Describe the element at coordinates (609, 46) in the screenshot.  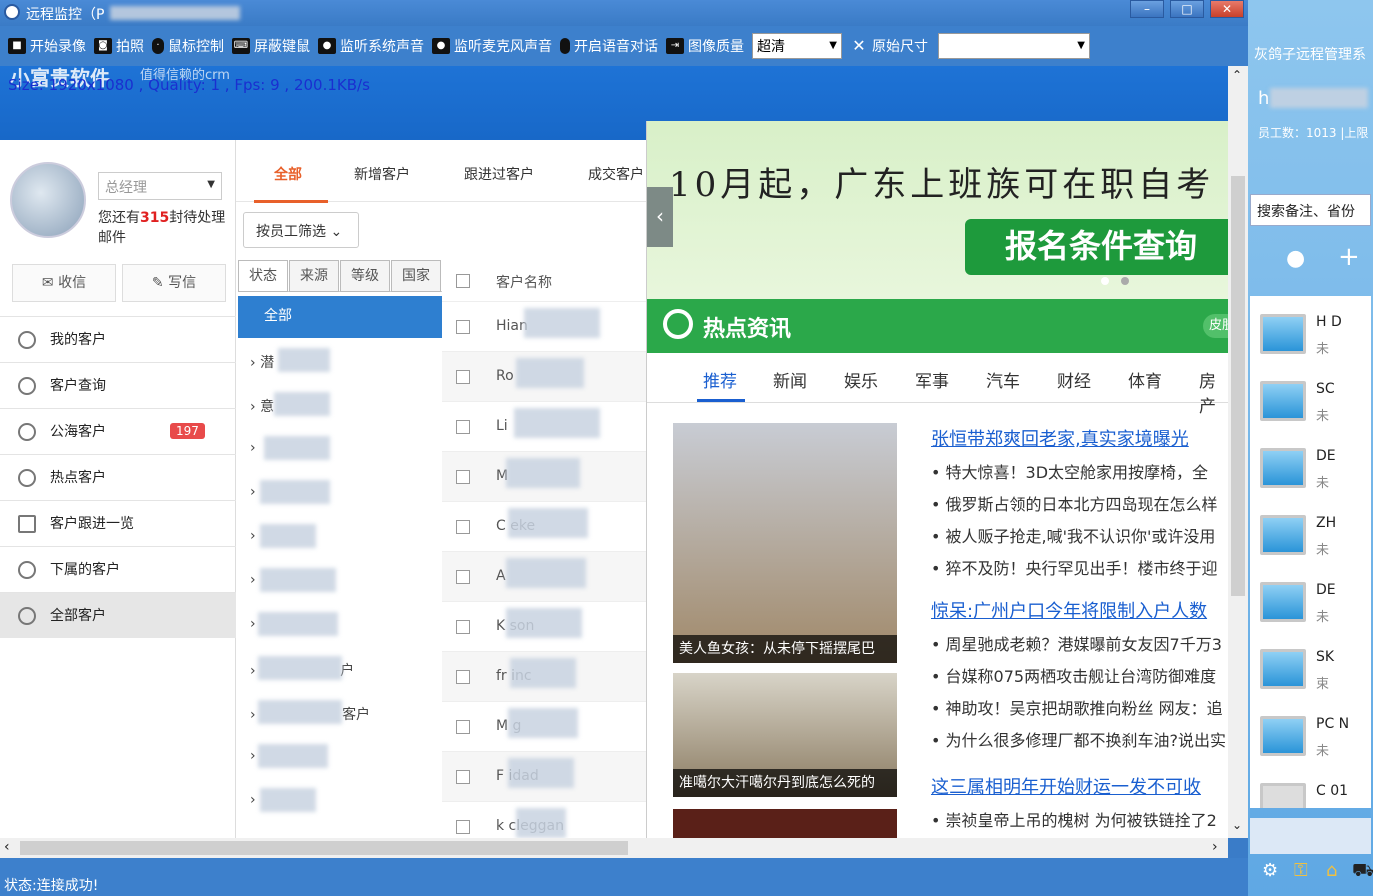
I see `voice-chat-button: 开启语音对话` at that location.